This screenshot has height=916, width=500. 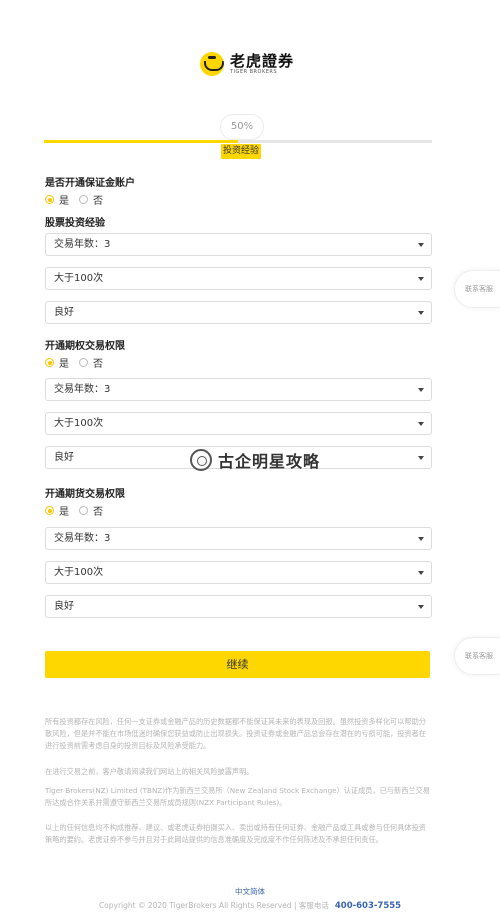 I want to click on margin-account-title: 是否开通保证金账户, so click(x=90, y=183).